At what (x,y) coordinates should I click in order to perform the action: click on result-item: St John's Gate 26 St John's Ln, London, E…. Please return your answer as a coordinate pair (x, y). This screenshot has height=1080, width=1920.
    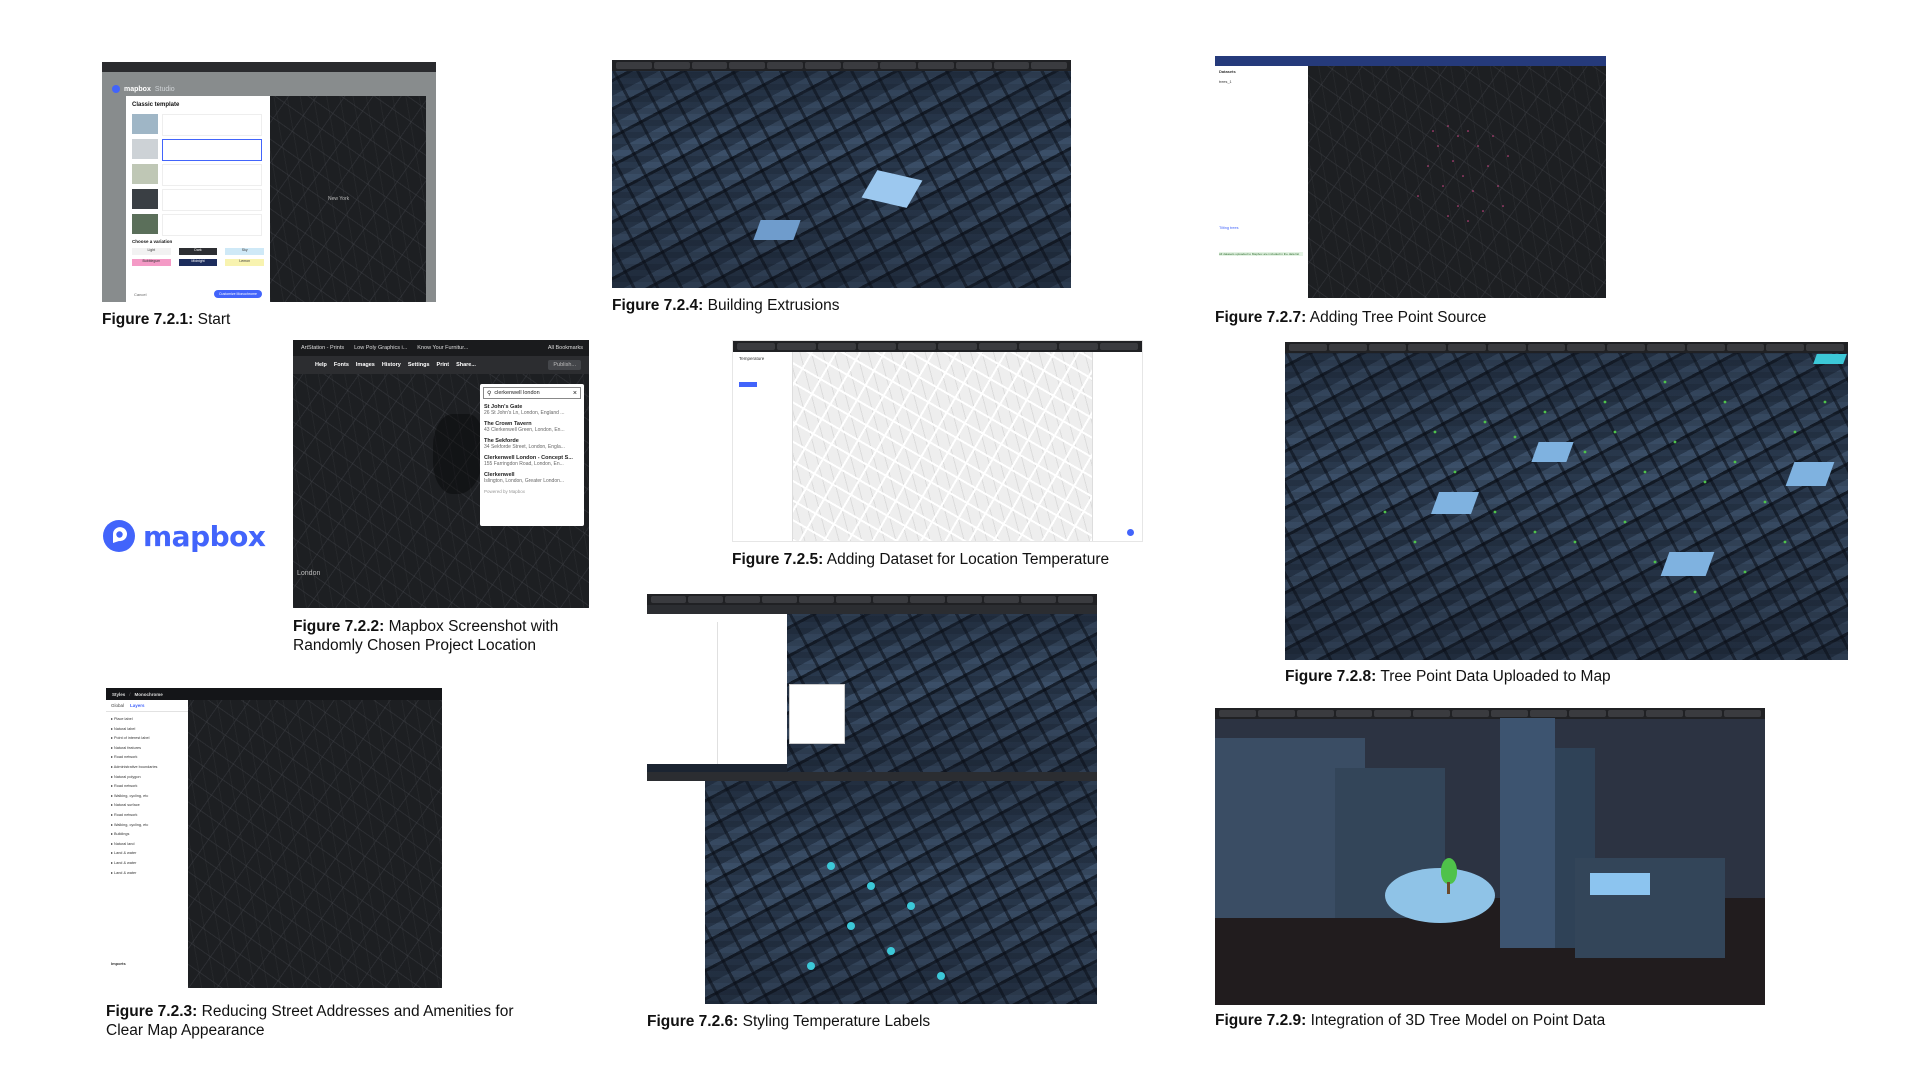
    Looking at the image, I should click on (532, 410).